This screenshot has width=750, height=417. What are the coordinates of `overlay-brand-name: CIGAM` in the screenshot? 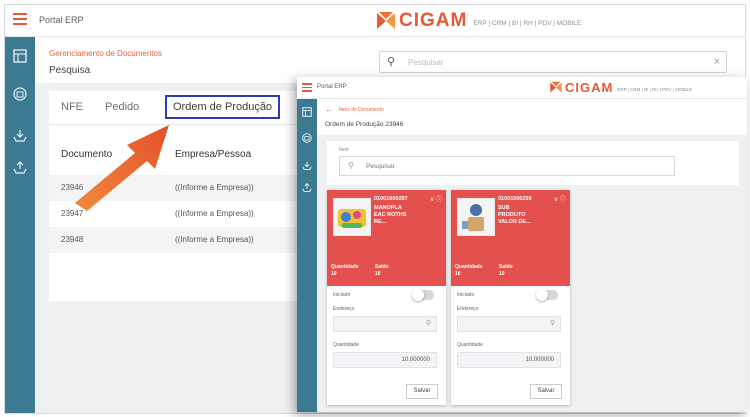 It's located at (589, 87).